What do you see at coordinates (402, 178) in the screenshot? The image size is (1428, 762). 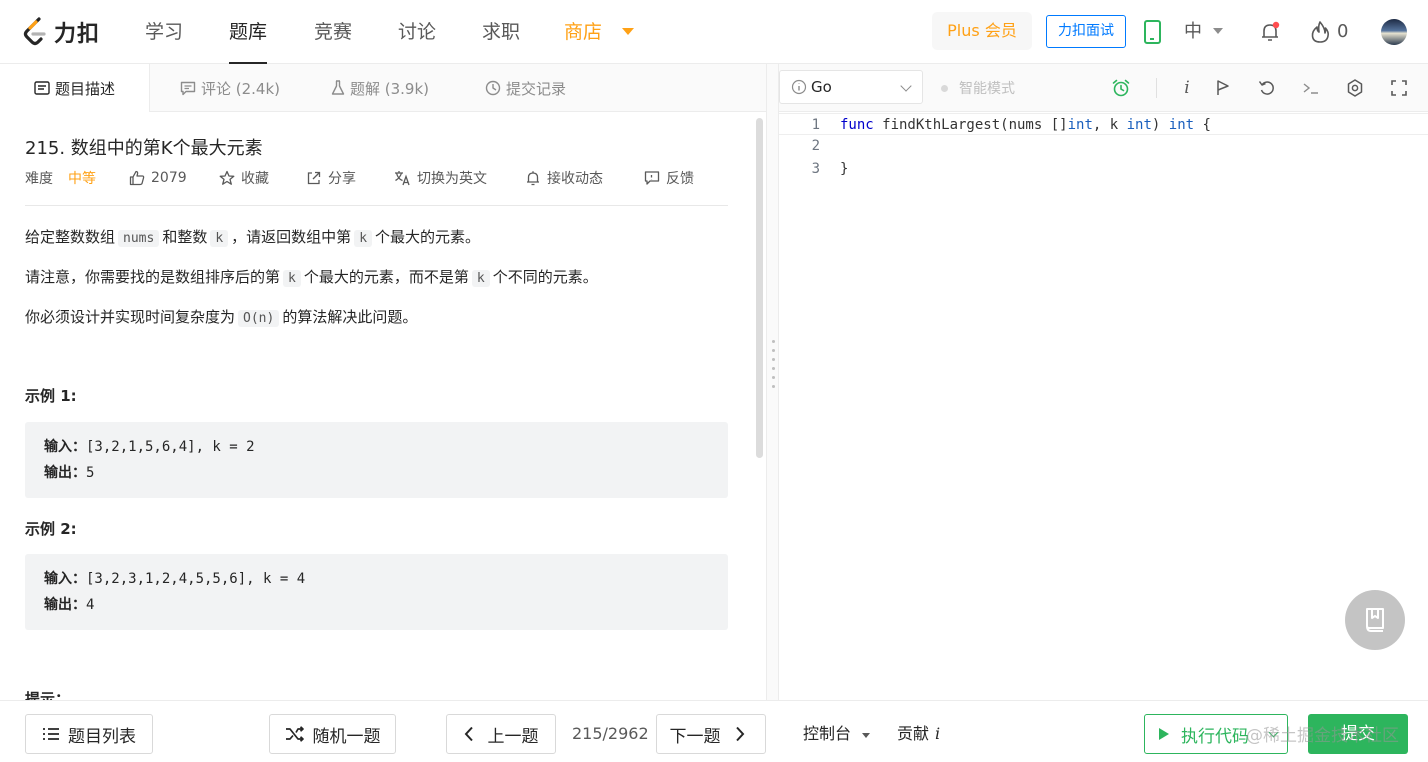 I see `translate-icon` at bounding box center [402, 178].